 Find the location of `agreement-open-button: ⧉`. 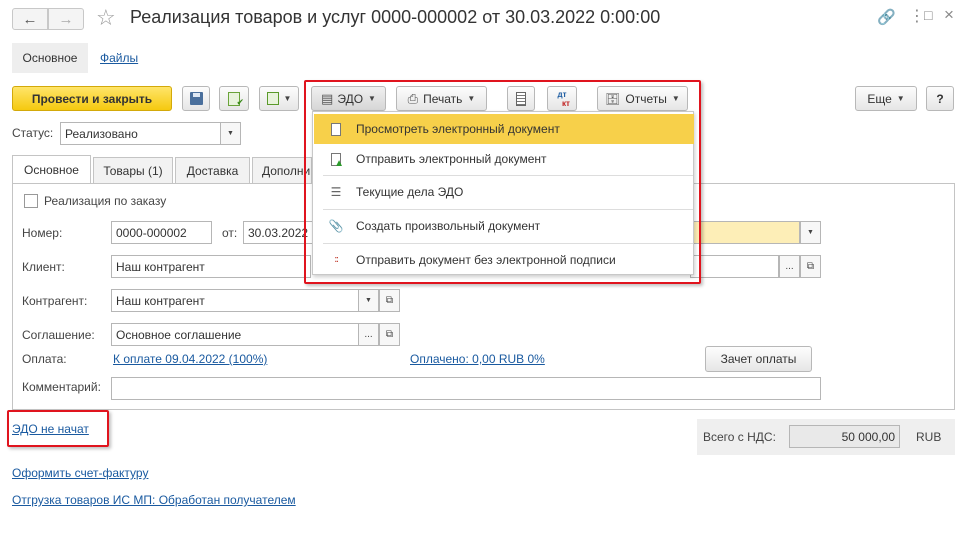

agreement-open-button: ⧉ is located at coordinates (389, 334).